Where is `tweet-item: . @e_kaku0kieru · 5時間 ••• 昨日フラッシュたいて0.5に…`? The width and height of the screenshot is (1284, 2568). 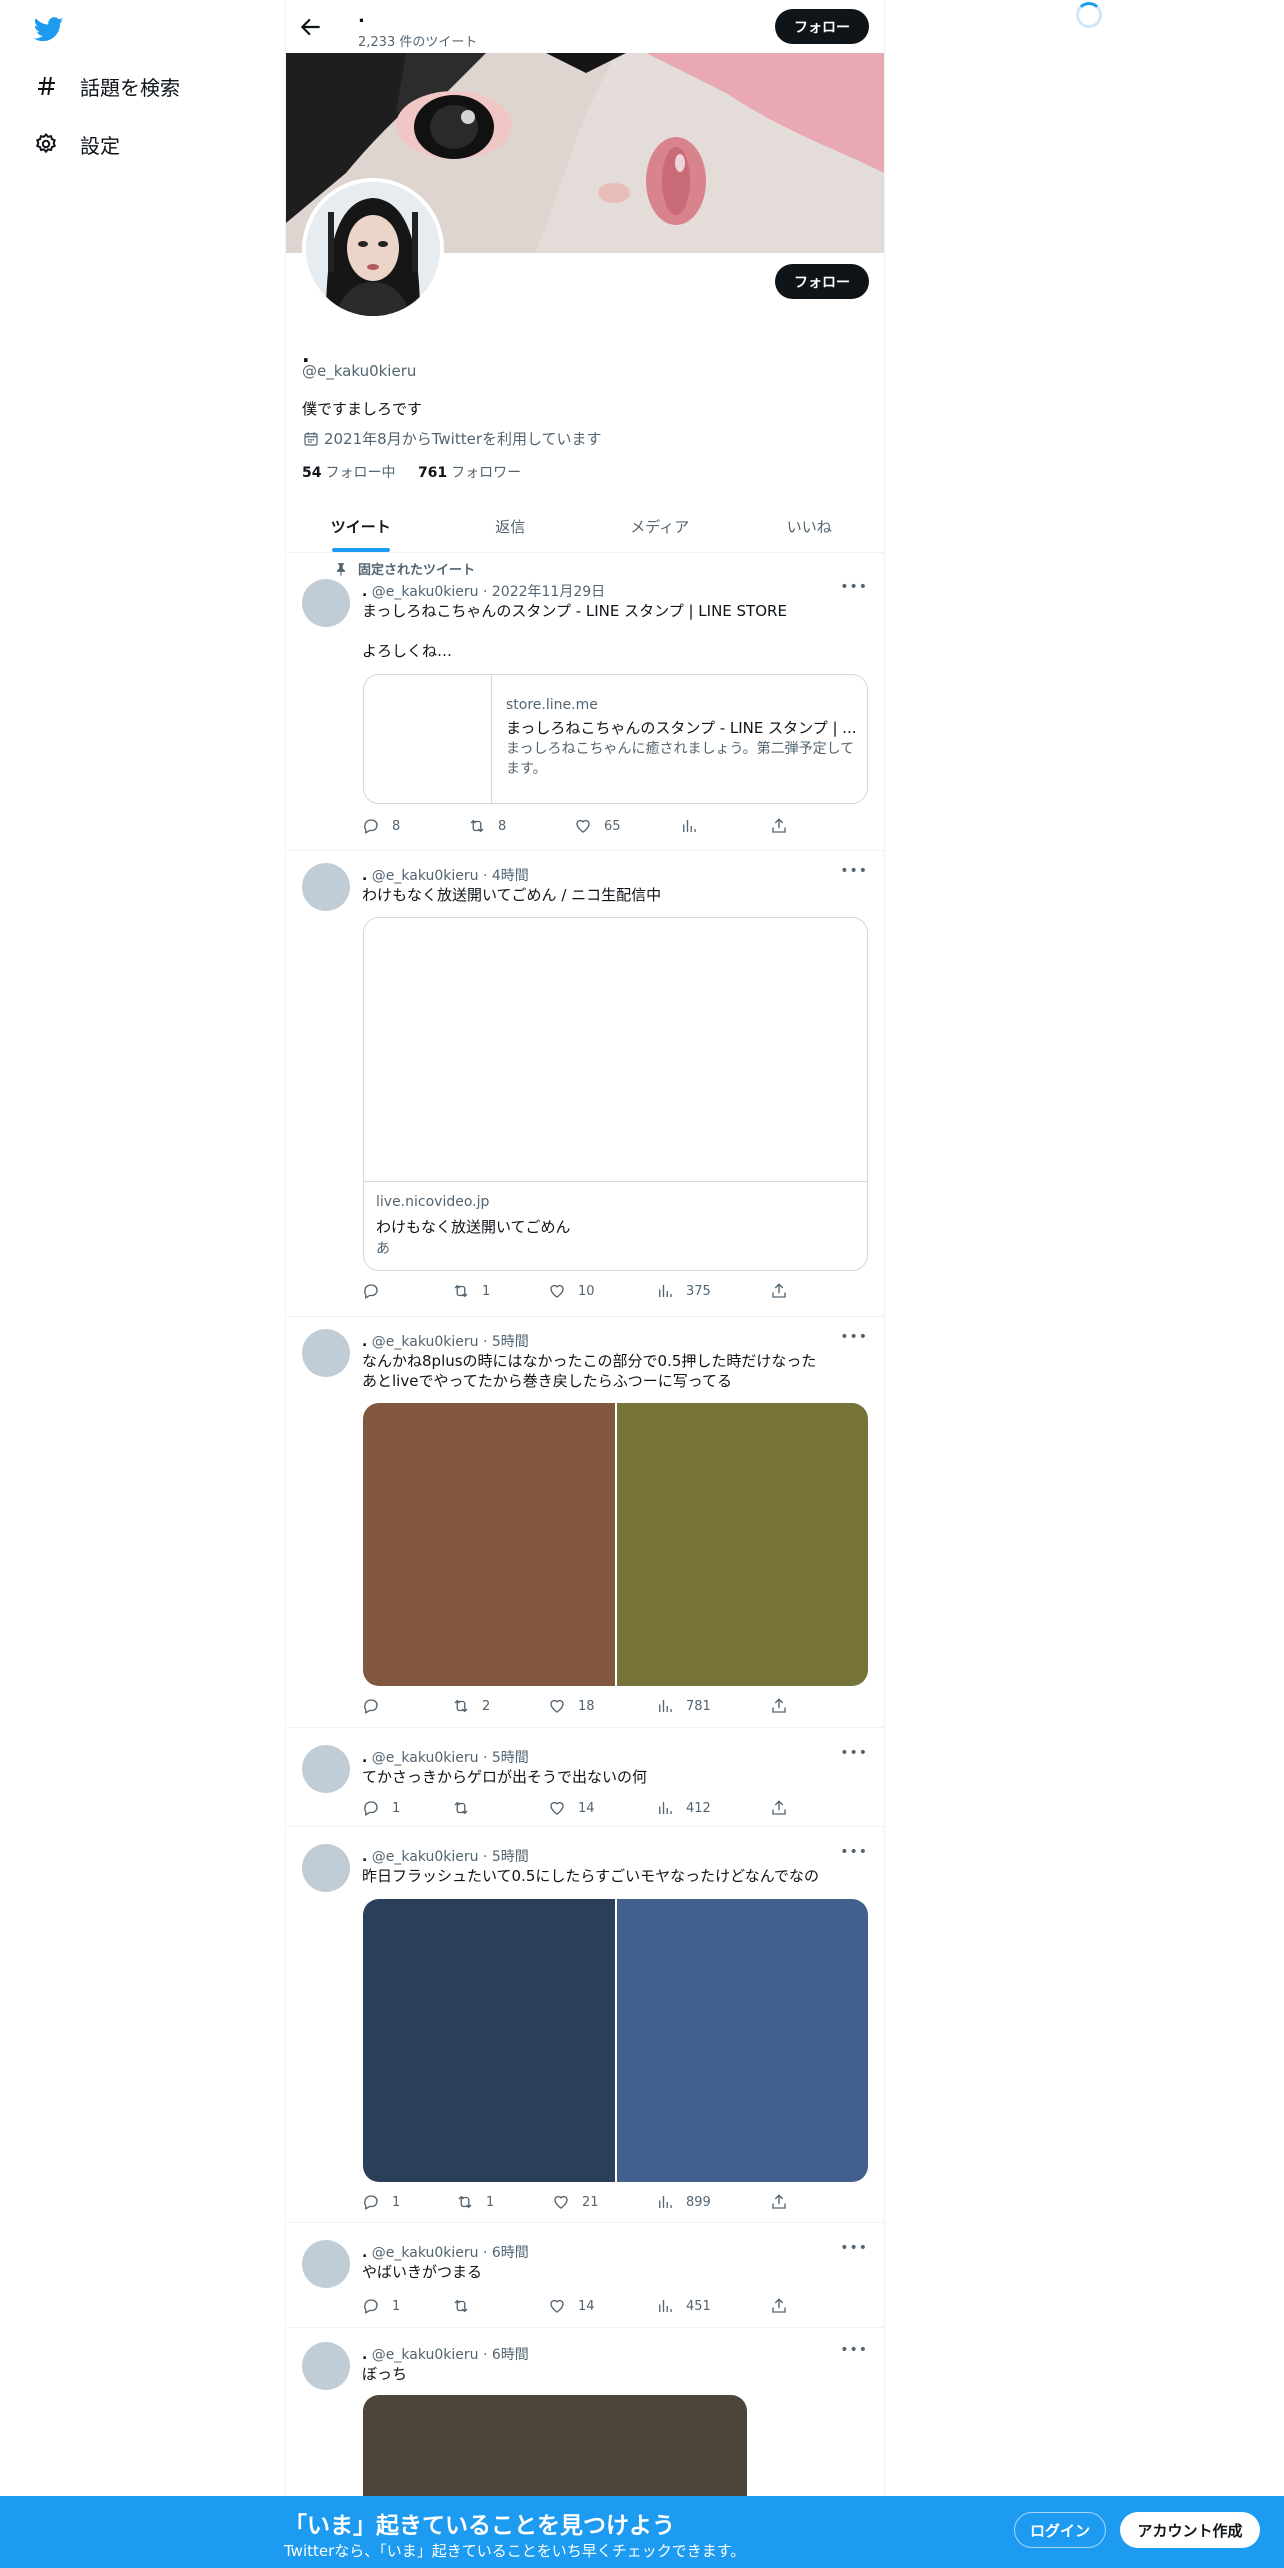
tweet-item: . @e_kaku0kieru · 5時間 ••• 昨日フラッシュたいて0.5に… is located at coordinates (585, 2025).